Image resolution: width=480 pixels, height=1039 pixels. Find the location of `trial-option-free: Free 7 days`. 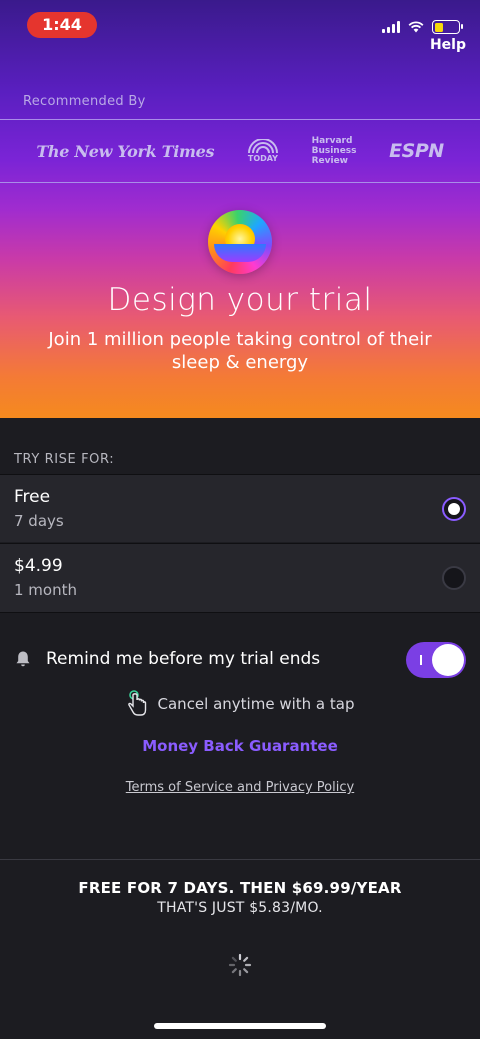

trial-option-free: Free 7 days is located at coordinates (240, 508).